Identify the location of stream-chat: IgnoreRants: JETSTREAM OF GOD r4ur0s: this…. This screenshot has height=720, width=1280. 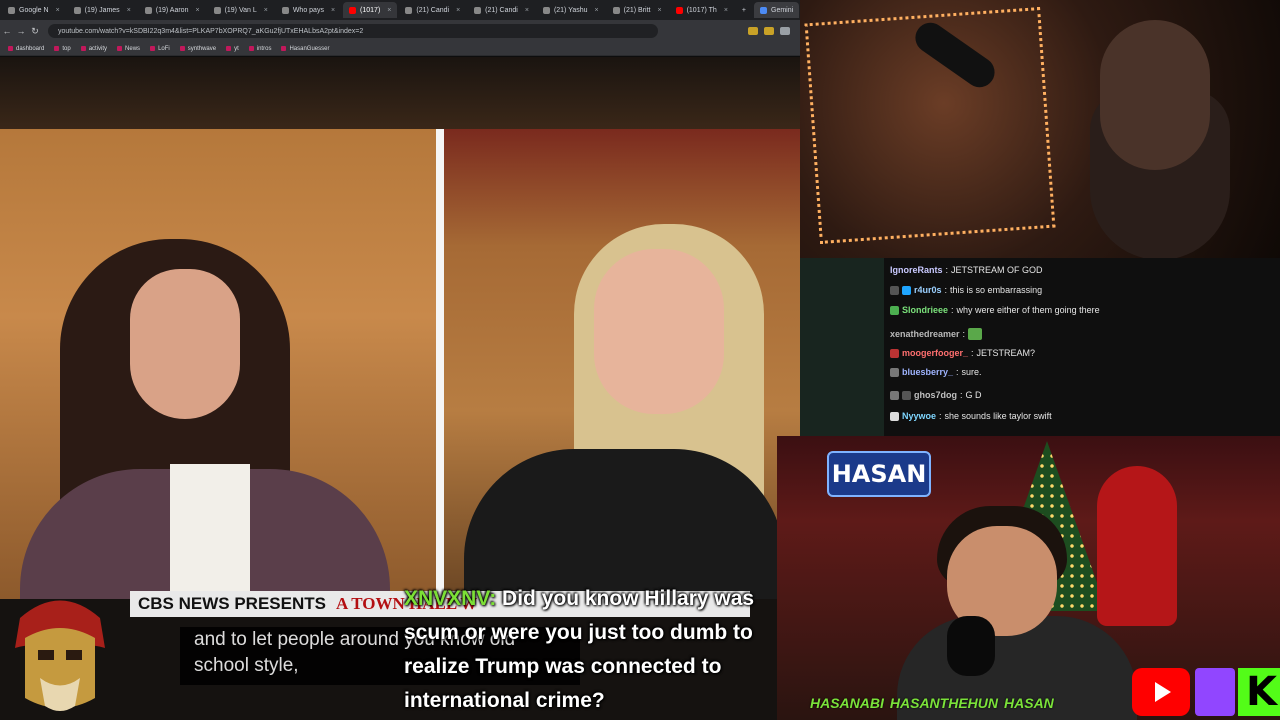
(1082, 347).